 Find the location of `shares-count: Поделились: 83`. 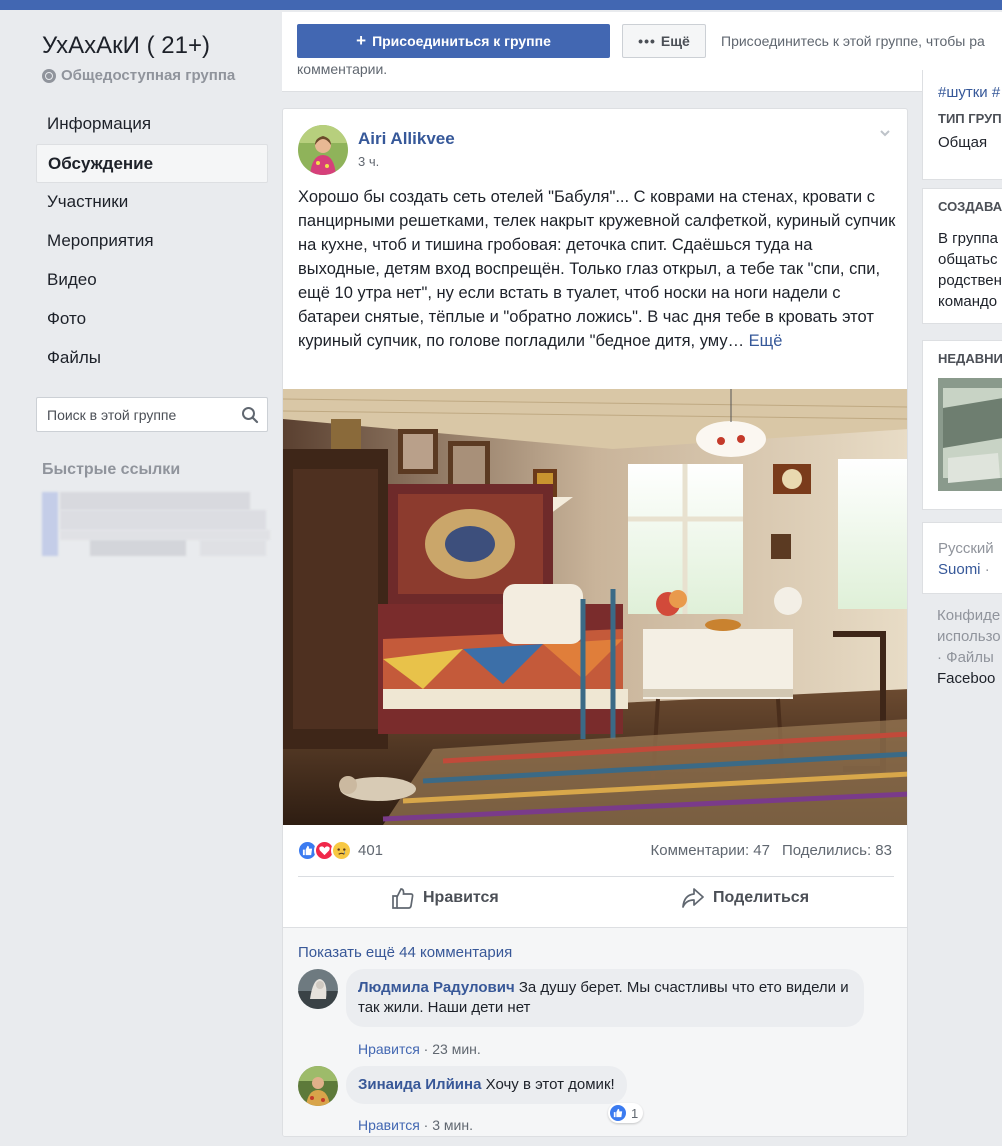

shares-count: Поделились: 83 is located at coordinates (837, 850).